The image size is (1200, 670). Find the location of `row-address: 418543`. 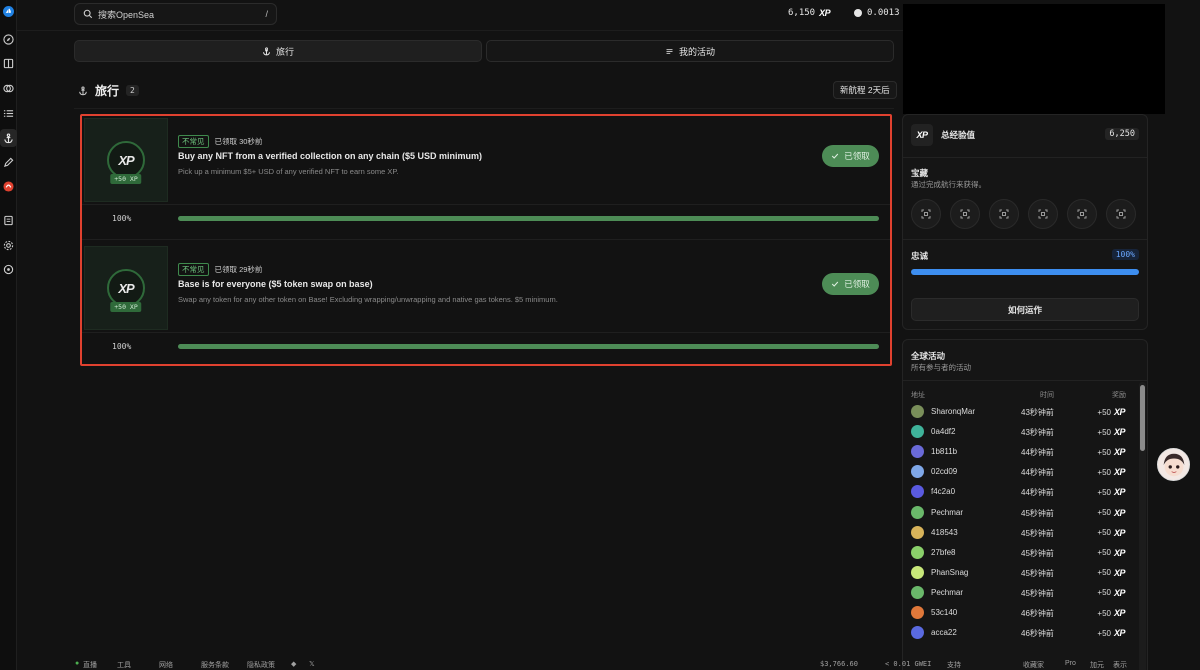

row-address: 418543 is located at coordinates (944, 532).